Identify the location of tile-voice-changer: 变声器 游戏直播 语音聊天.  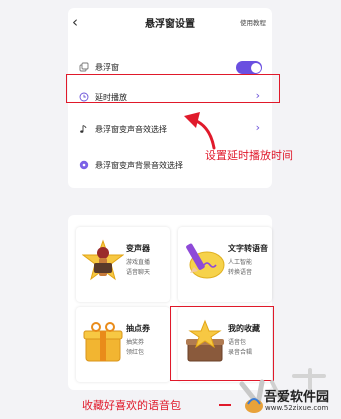
(123, 264).